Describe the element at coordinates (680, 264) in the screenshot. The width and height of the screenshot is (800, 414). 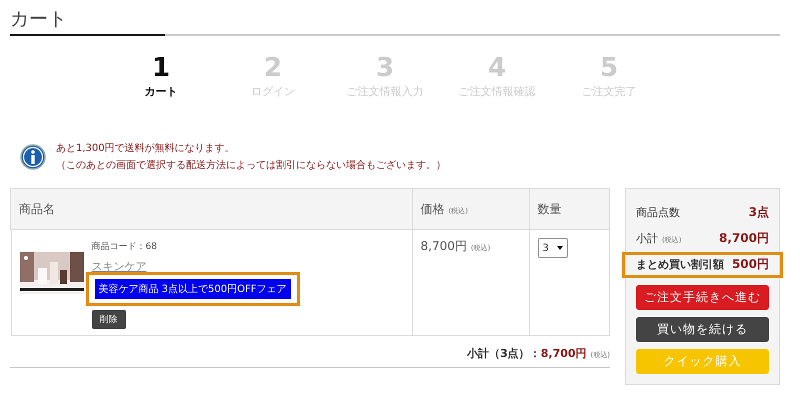
I see `summary-label: まとめ買い割引額` at that location.